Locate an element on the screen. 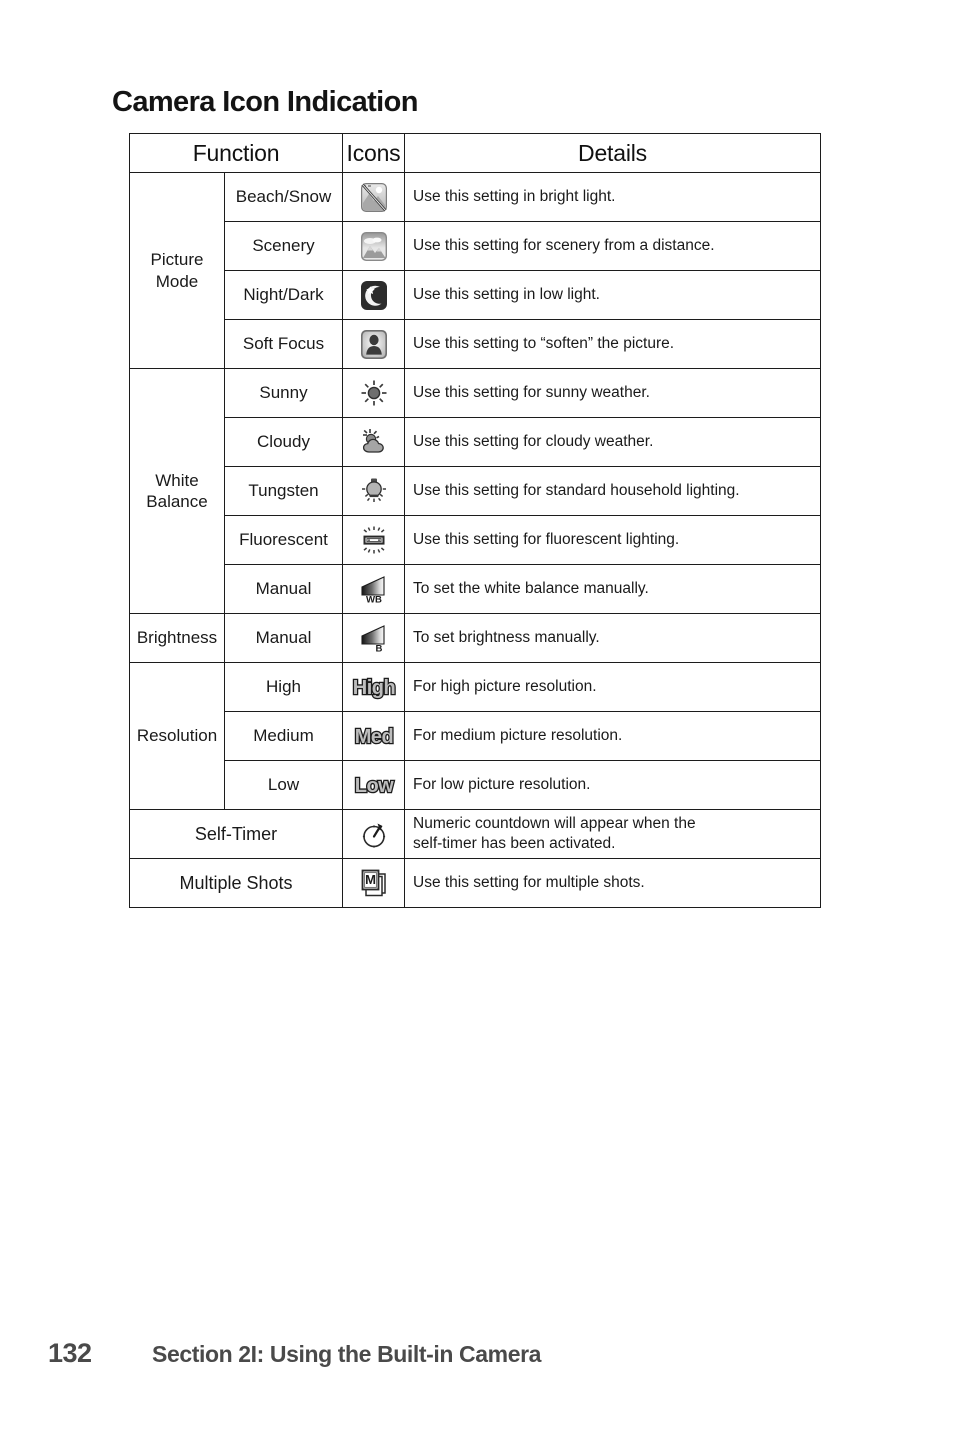 The width and height of the screenshot is (954, 1431). table-header-row: Function Icons Details is located at coordinates (475, 153).